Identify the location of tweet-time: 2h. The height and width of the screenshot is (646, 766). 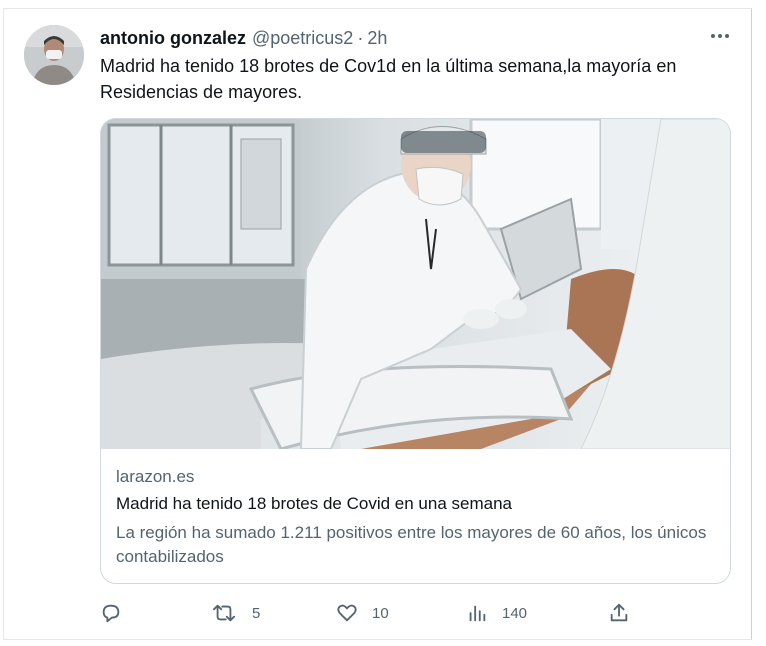
(377, 38).